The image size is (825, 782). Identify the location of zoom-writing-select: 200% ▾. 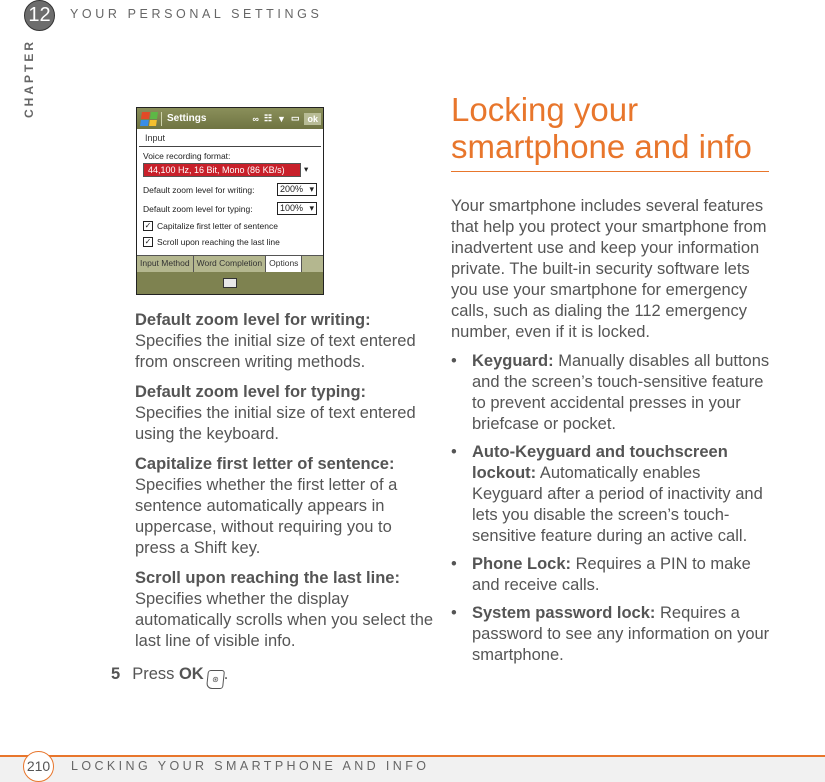
(297, 189).